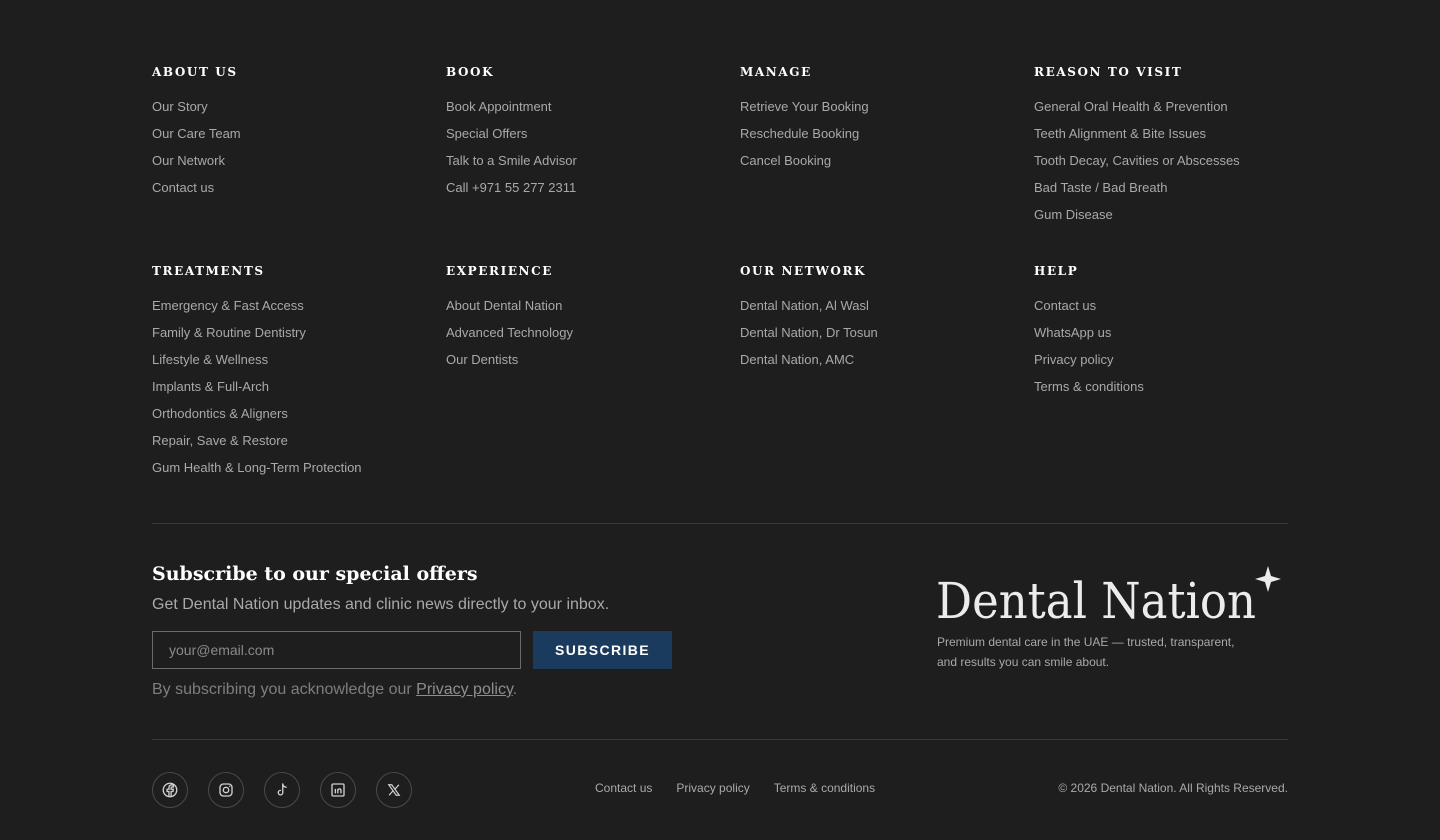  What do you see at coordinates (299, 446) in the screenshot?
I see `footer-link-repair-save-restore: Repair, Save & Restore` at bounding box center [299, 446].